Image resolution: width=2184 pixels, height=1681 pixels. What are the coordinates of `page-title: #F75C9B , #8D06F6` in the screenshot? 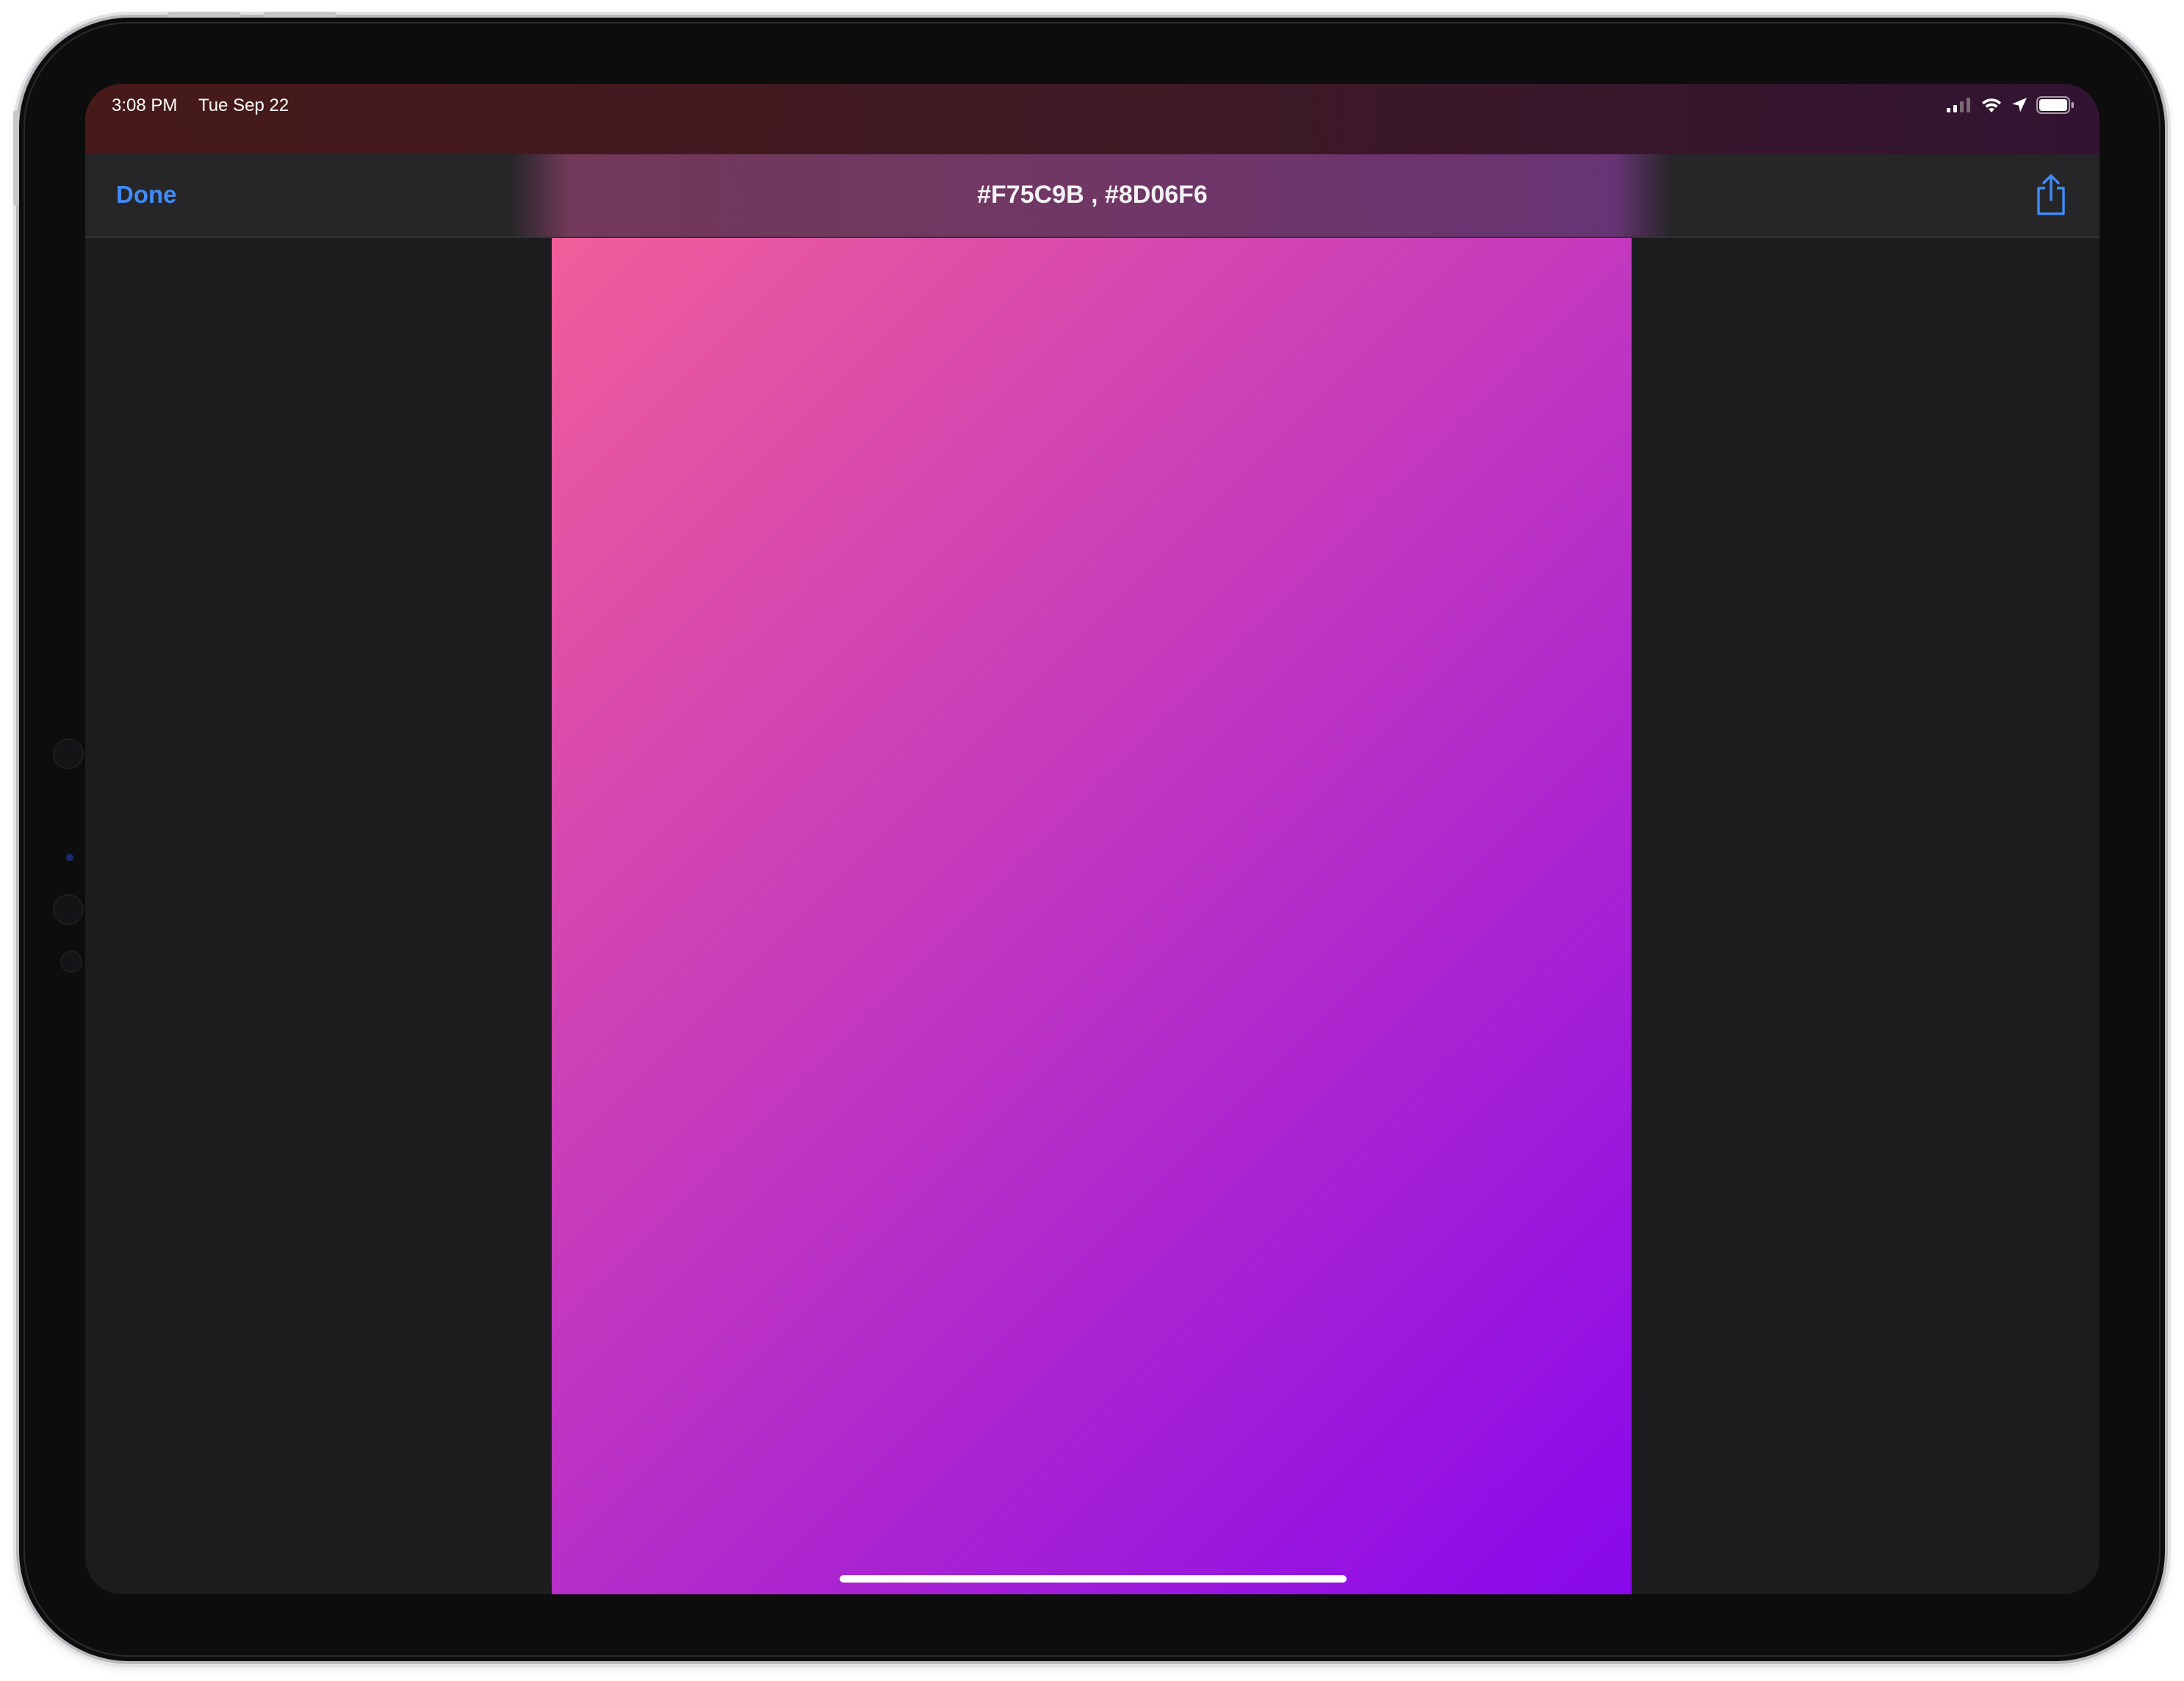 It's located at (1092, 195).